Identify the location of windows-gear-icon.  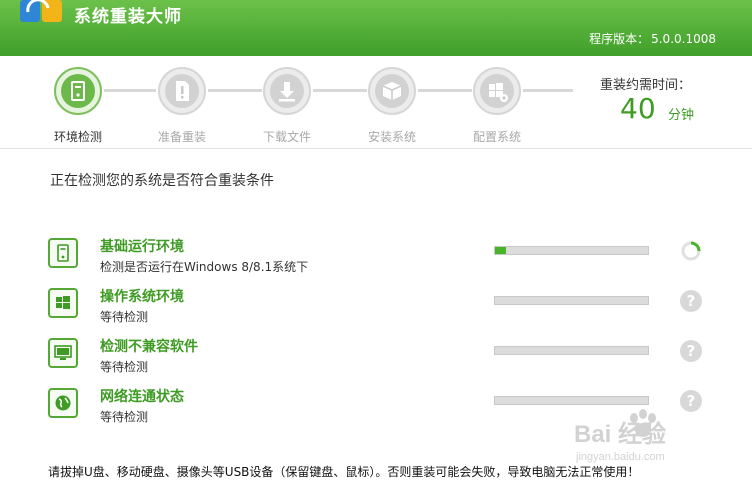
(498, 92).